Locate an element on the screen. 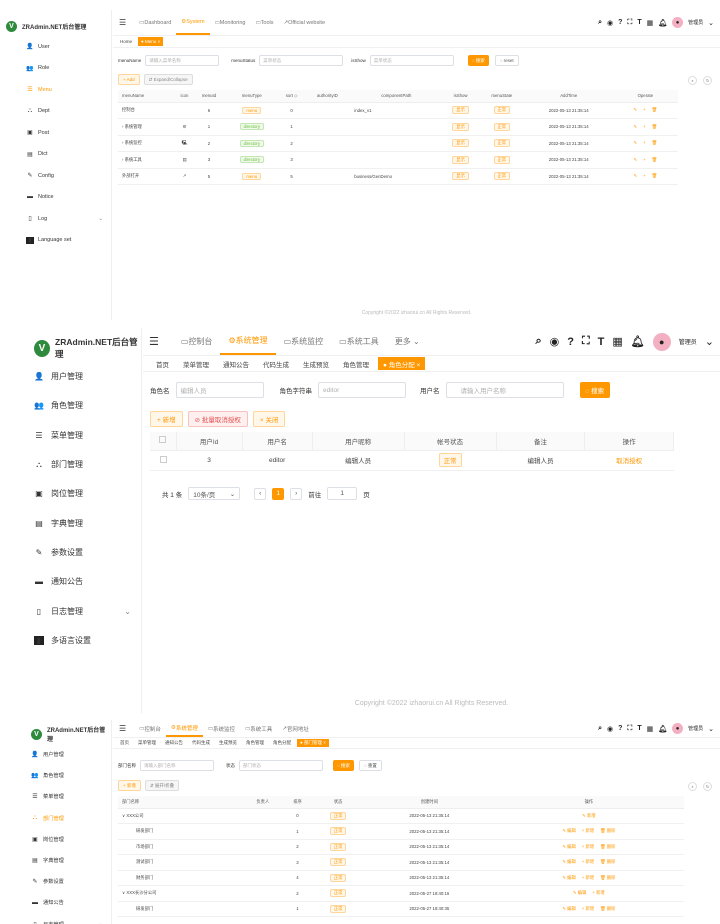  prev-page-button: ‹ is located at coordinates (260, 493).